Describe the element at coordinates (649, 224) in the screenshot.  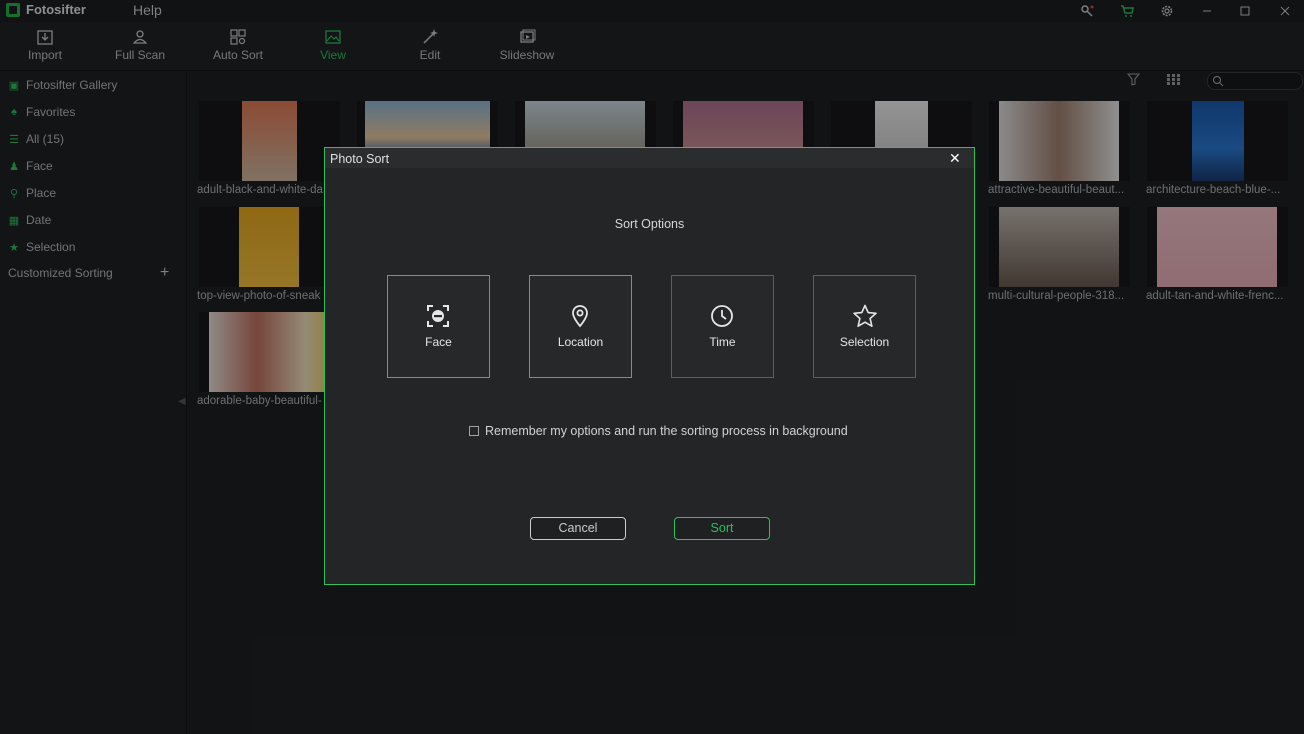
I see `sort-options-heading: Sort Options` at that location.